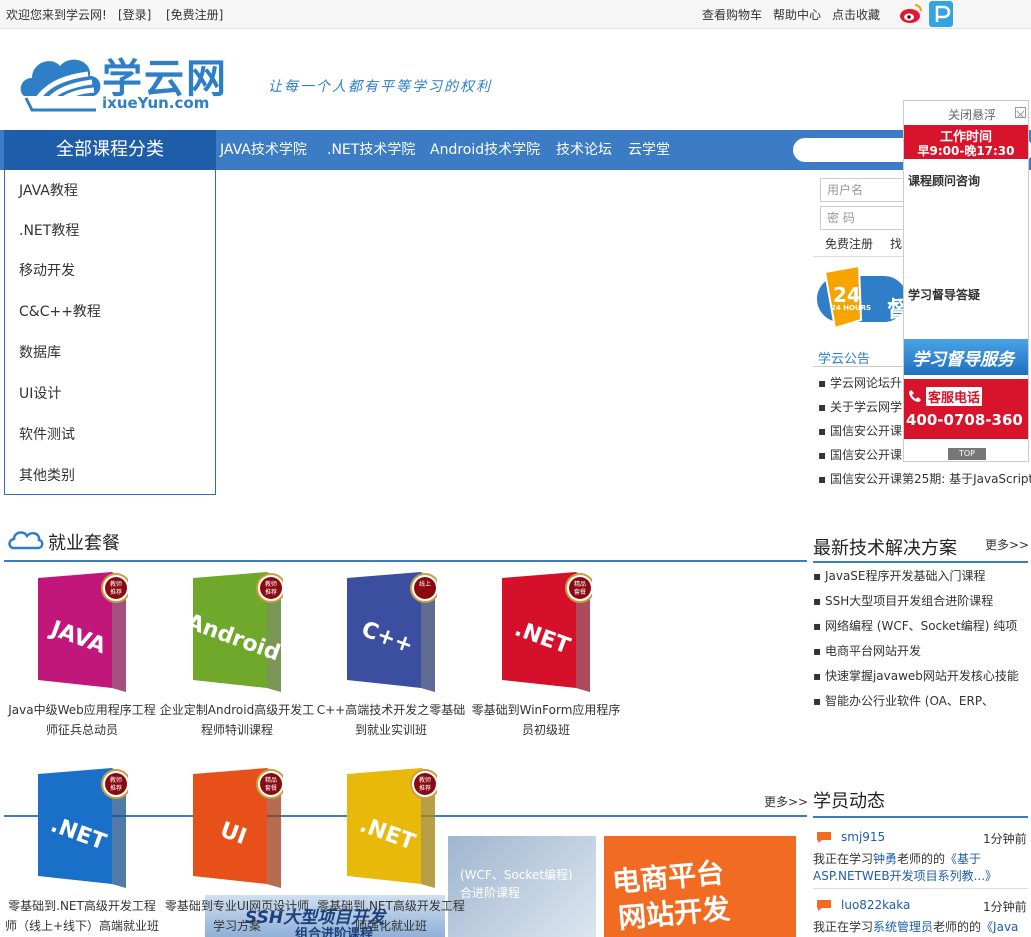 This screenshot has width=1031, height=937. What do you see at coordinates (116, 584) in the screenshot?
I see `svg-text: 教师` at bounding box center [116, 584].